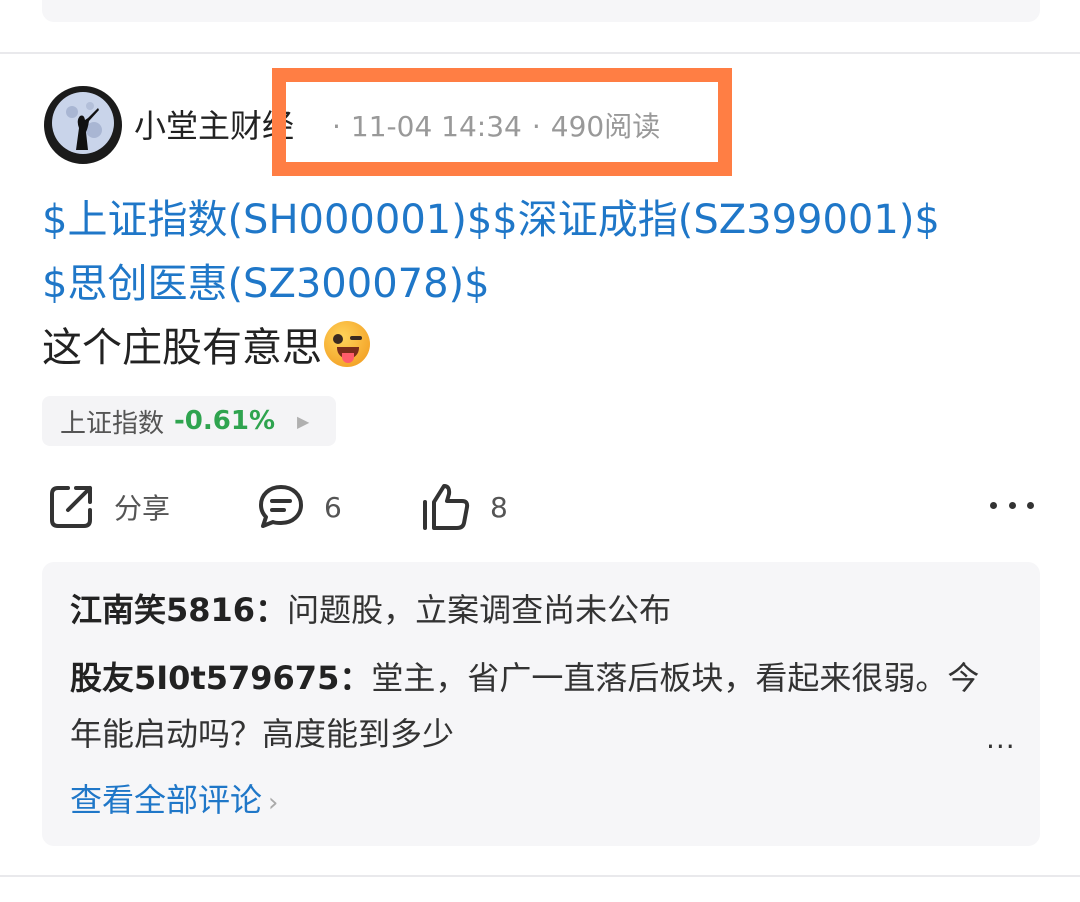 This screenshot has height=902, width=1080. I want to click on highlight-annotation-box, so click(502, 122).